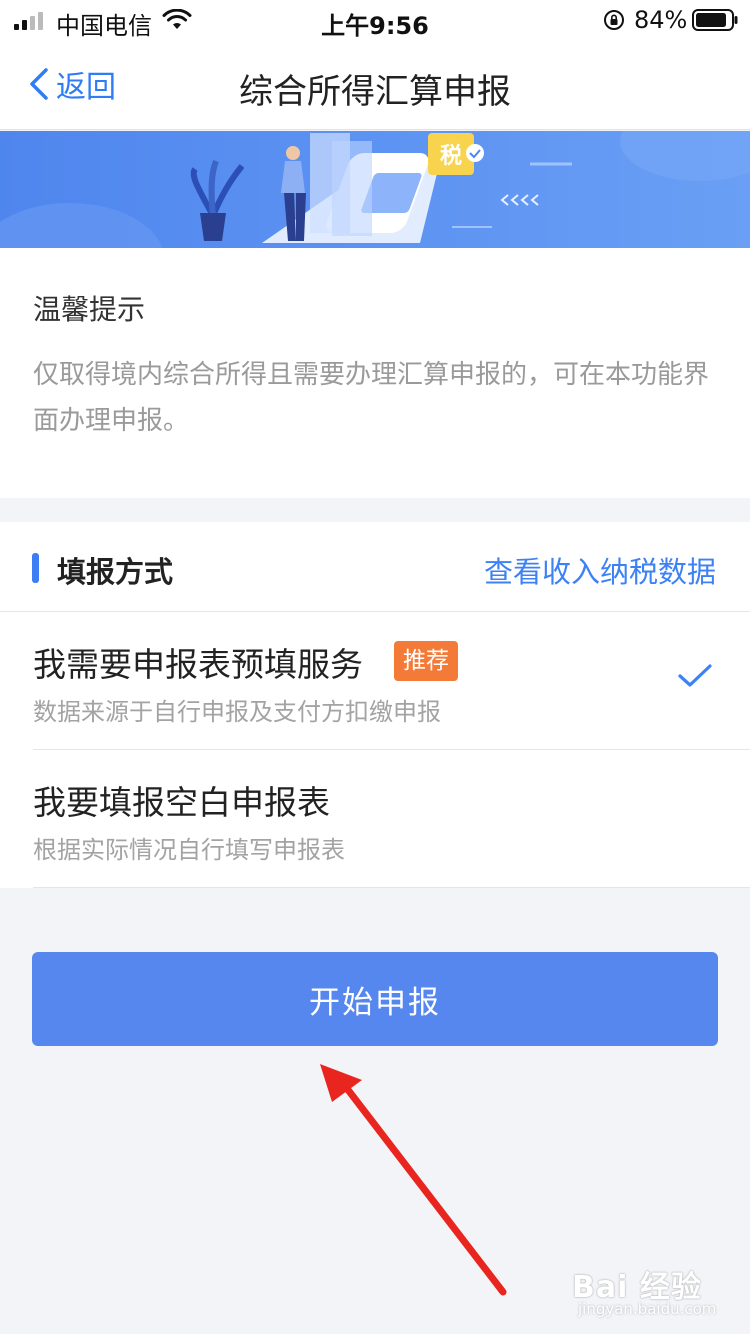  Describe the element at coordinates (375, 92) in the screenshot. I see `page-title: 综合所得汇算申报` at that location.